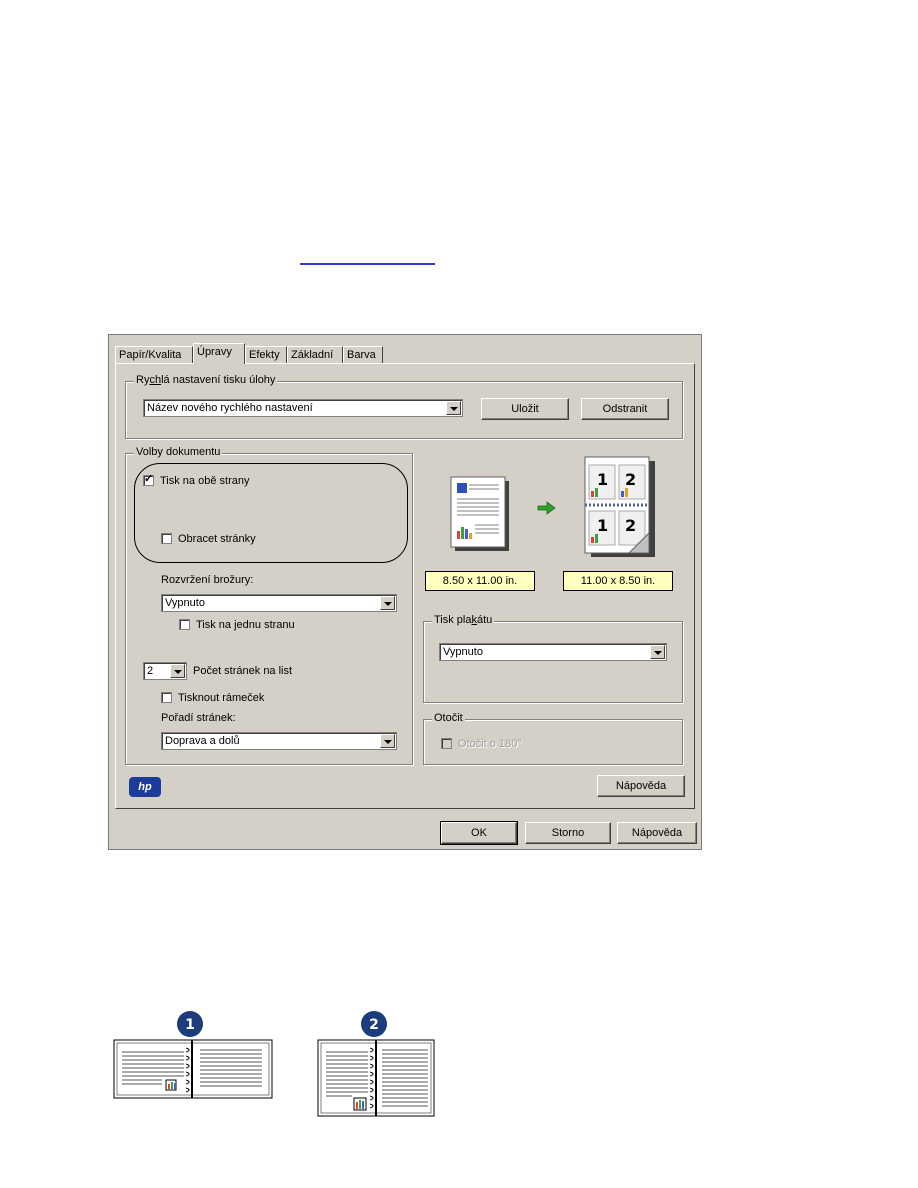  What do you see at coordinates (618, 581) in the screenshot?
I see `size-to-label: 11.00 x 8.50 in.` at bounding box center [618, 581].